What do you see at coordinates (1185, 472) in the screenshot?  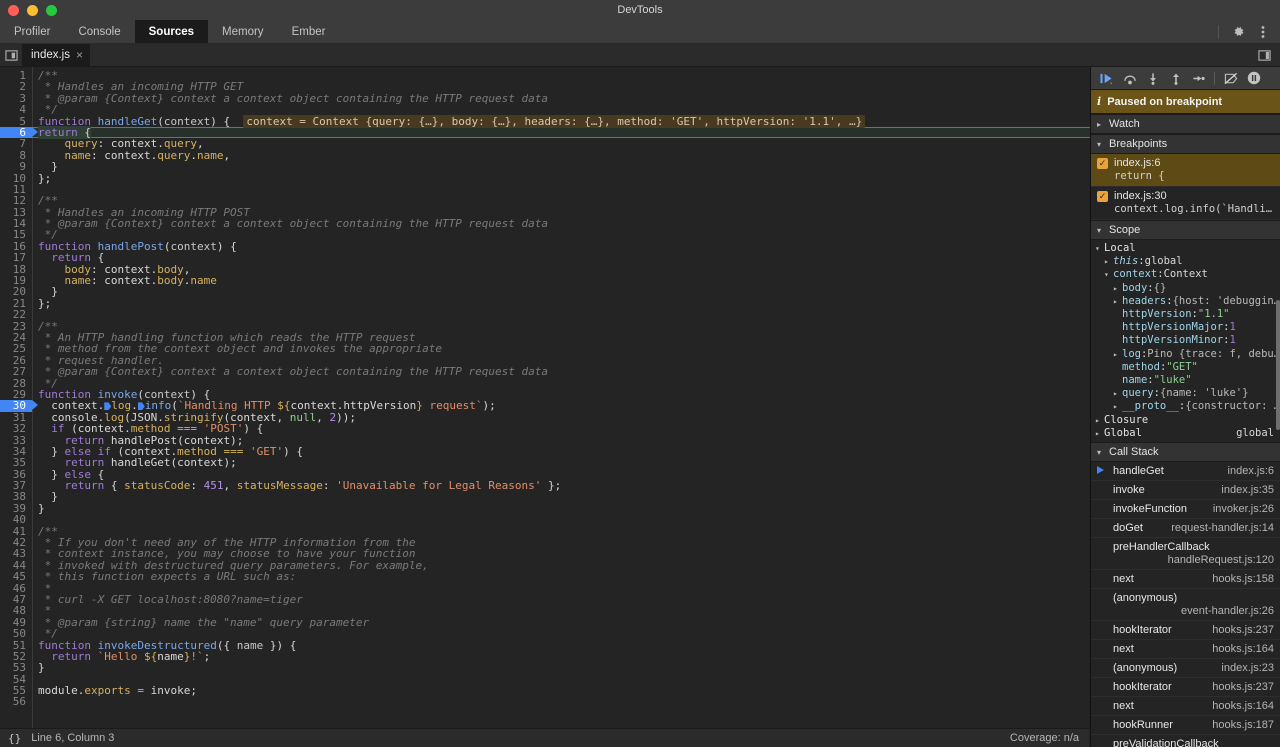 I see `call-stack-frame: handleGet index.js:6` at bounding box center [1185, 472].